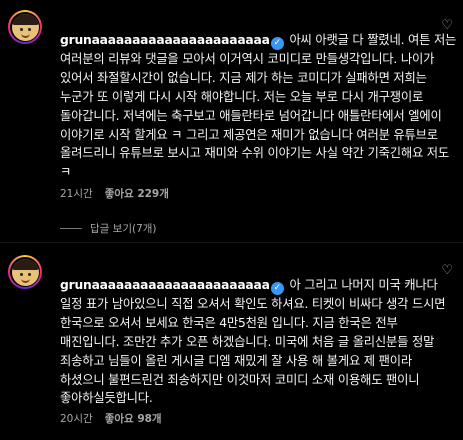 This screenshot has width=463, height=440. I want to click on divider, so click(231, 242).